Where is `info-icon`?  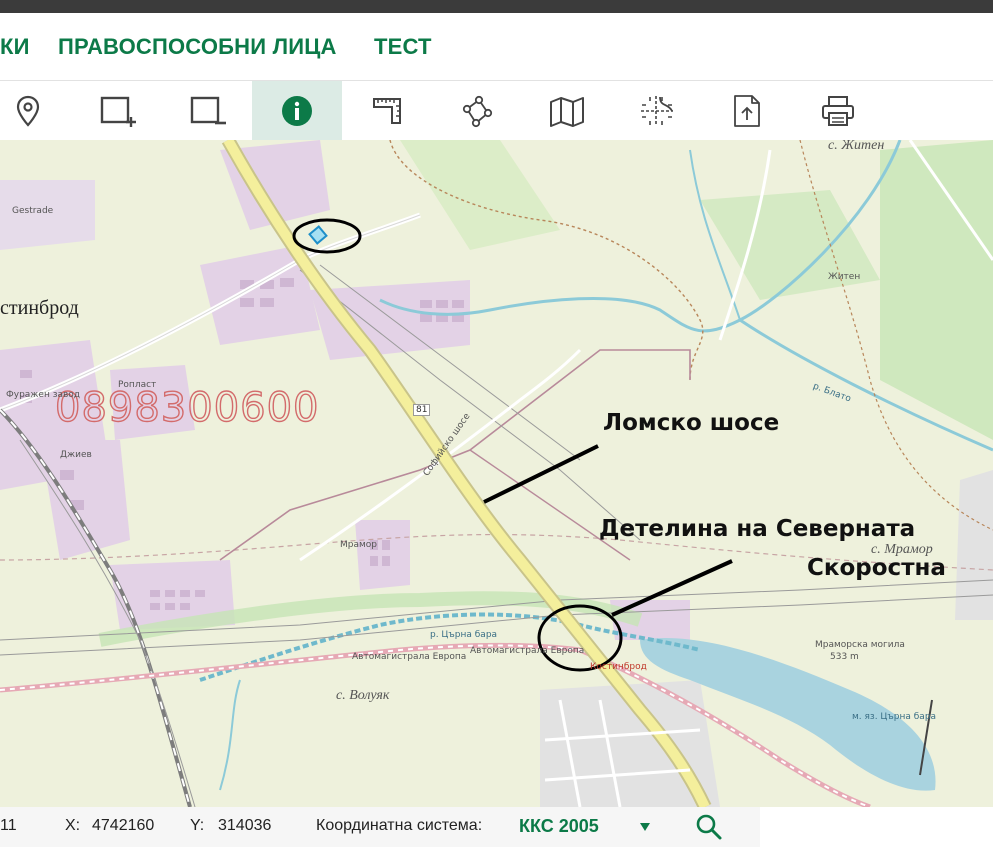 info-icon is located at coordinates (297, 111).